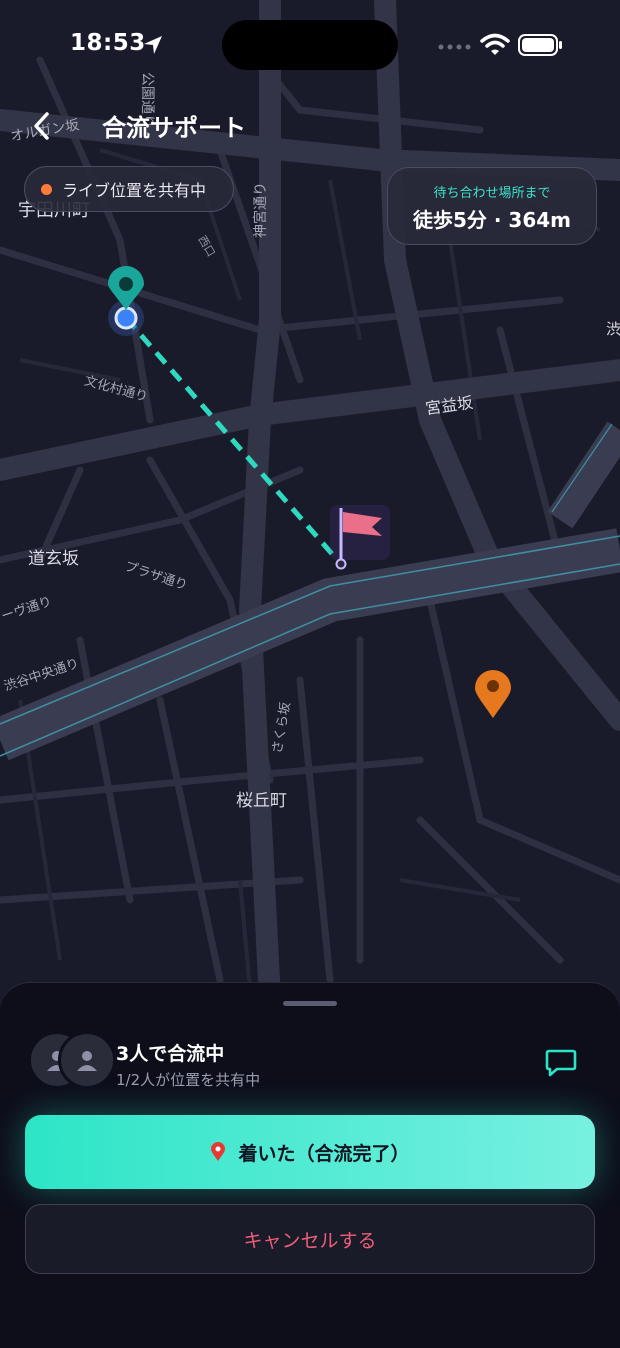 The height and width of the screenshot is (1348, 620). What do you see at coordinates (134, 190) in the screenshot?
I see `live-sharing-label: ライブ位置を共有中` at bounding box center [134, 190].